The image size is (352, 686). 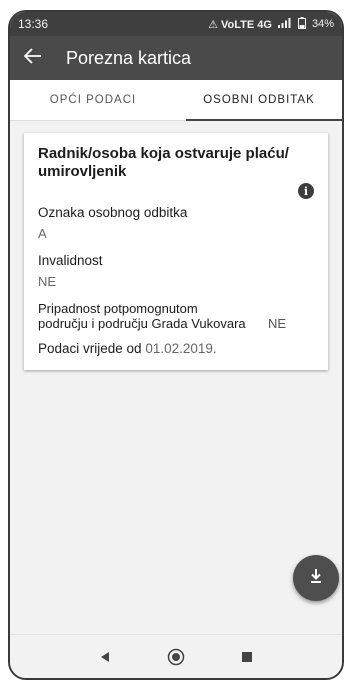 I want to click on page-title: Porezna kartica, so click(x=129, y=57).